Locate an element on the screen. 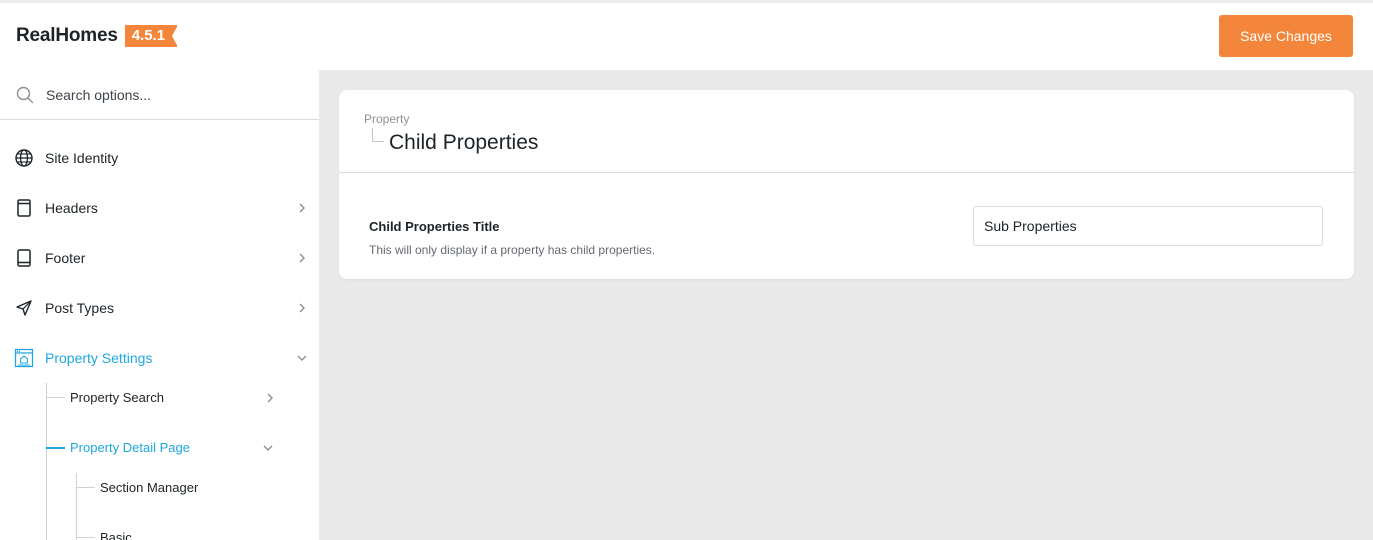  property-settings-icon is located at coordinates (24, 358).